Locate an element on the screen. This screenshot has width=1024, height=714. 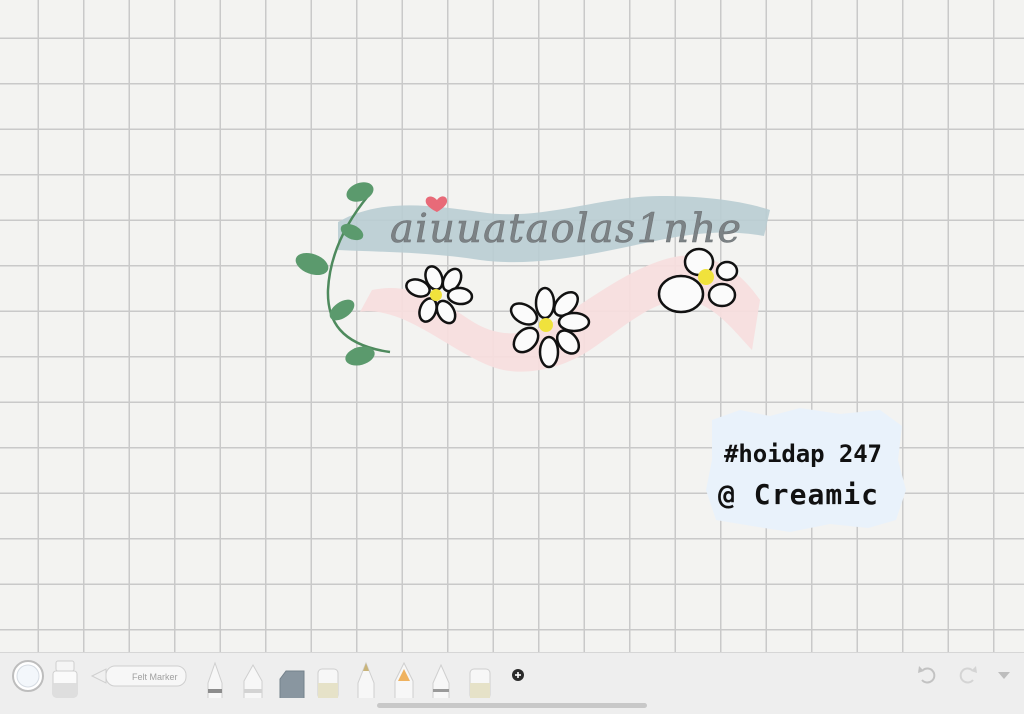
note-line-2: @ Creamic is located at coordinates (798, 494).